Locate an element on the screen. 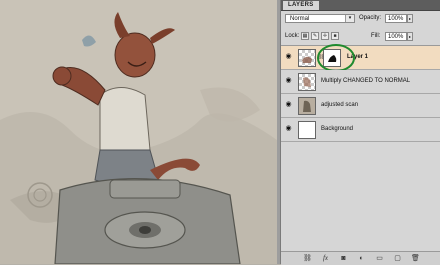 The height and width of the screenshot is (265, 440). blend-opacity-row: Normal ▾ Opacity: 100% ▸ is located at coordinates (360, 19).